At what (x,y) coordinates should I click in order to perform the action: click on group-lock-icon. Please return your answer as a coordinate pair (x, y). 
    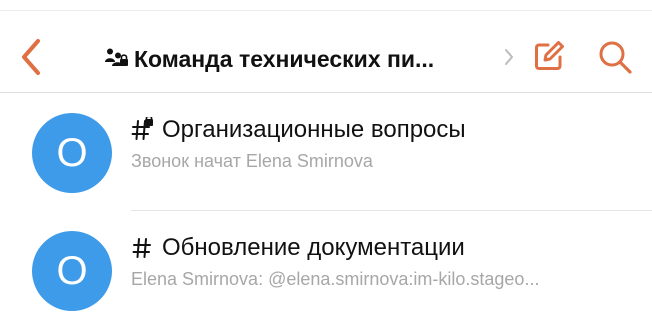
    Looking at the image, I should click on (116, 57).